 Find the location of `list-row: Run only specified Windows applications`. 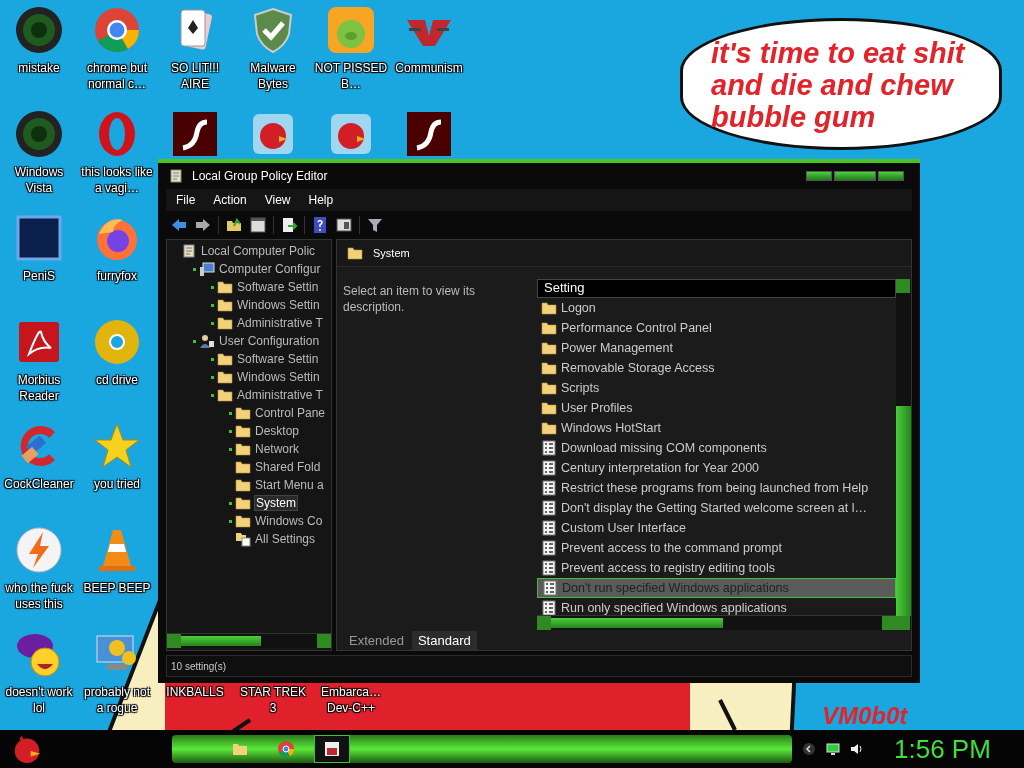

list-row: Run only specified Windows applications is located at coordinates (716, 606).